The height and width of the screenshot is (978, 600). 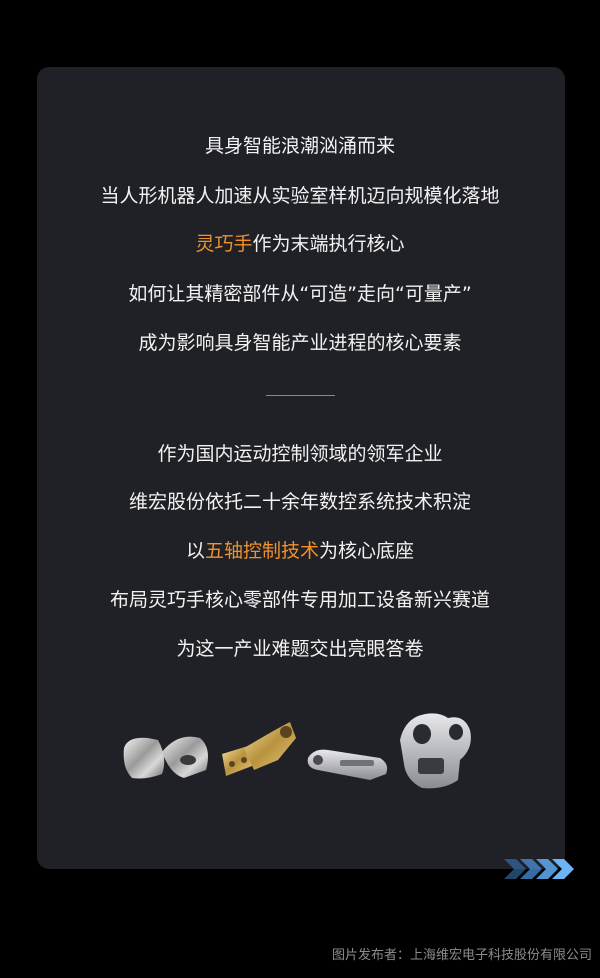 What do you see at coordinates (328, 244) in the screenshot?
I see `intro-line-3-rest: 作为末端执行核心` at bounding box center [328, 244].